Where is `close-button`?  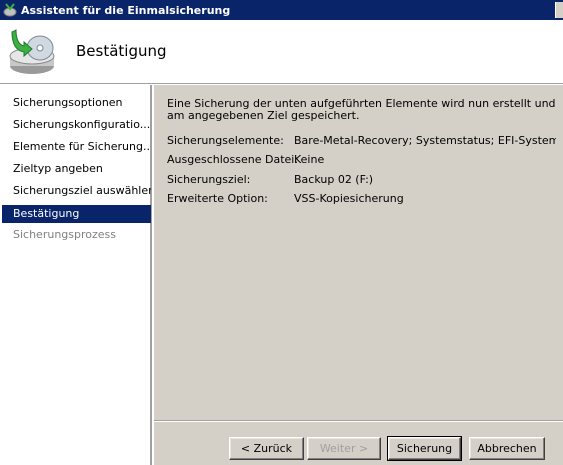 close-button is located at coordinates (559, 10).